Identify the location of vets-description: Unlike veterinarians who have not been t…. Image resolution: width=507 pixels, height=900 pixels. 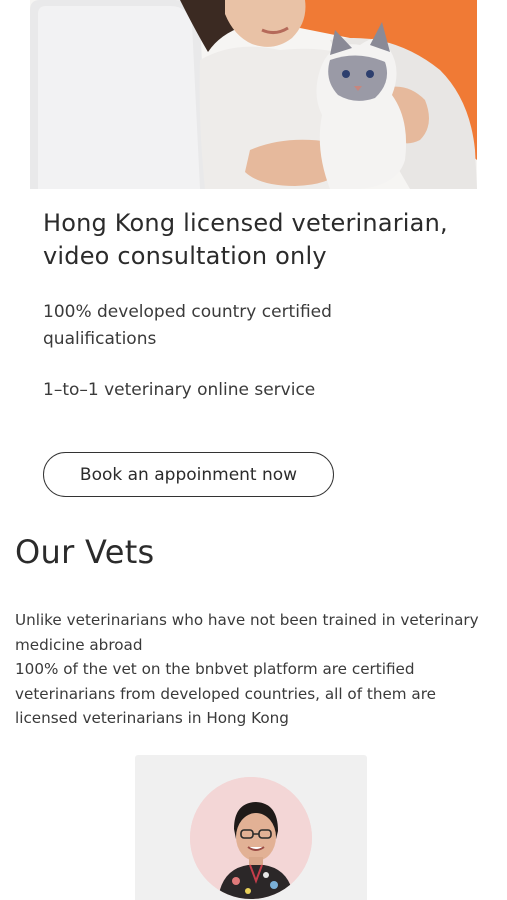
(257, 669).